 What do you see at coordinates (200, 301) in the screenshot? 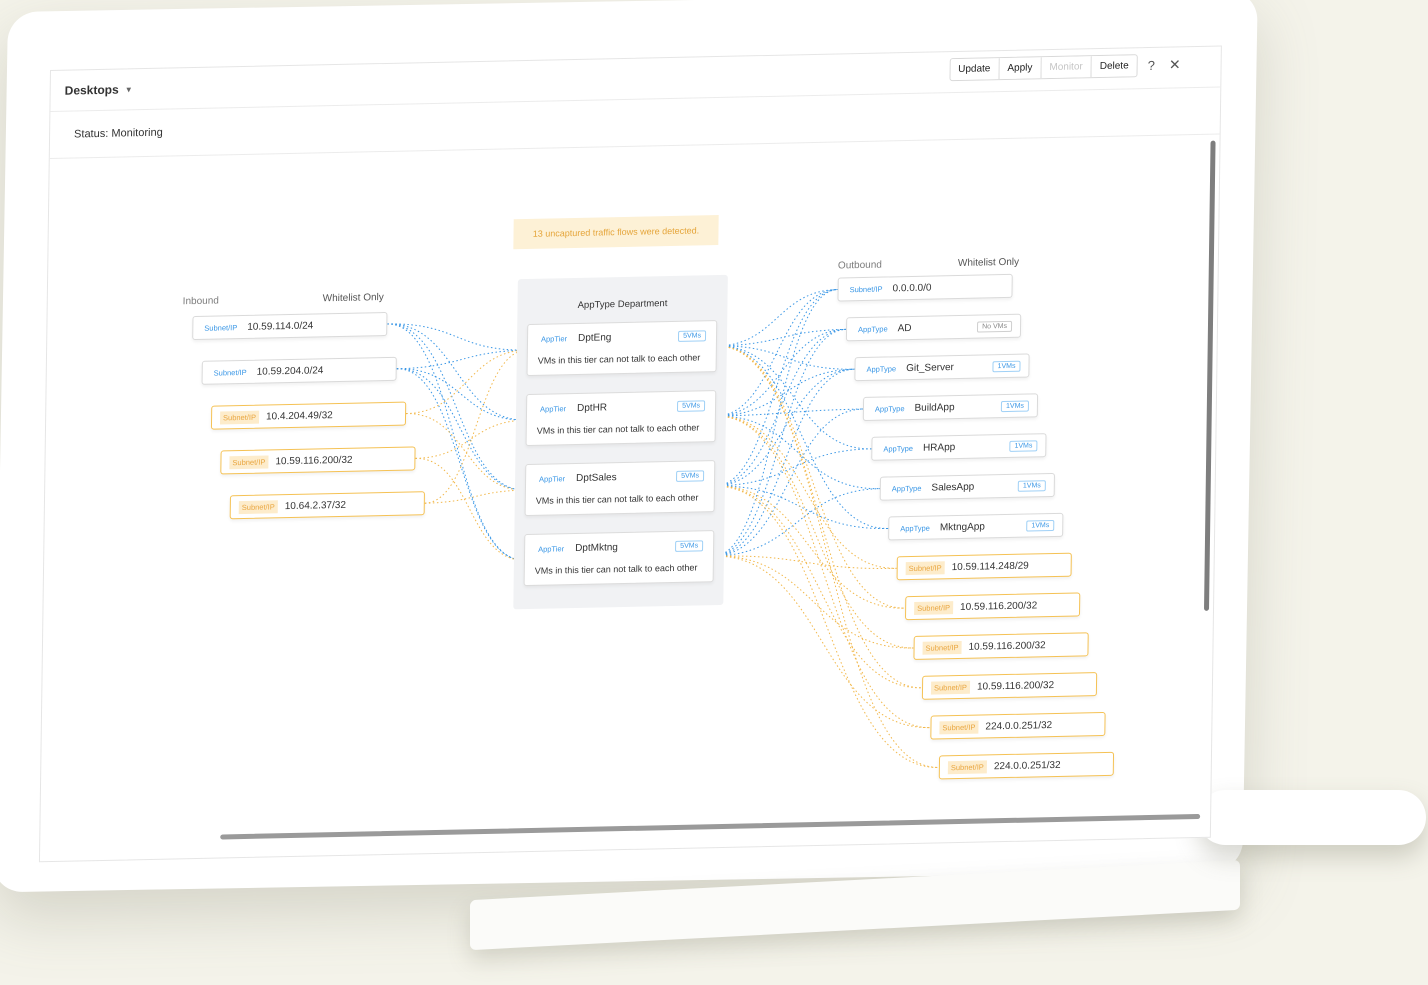
I see `inbound-title: Inbound` at bounding box center [200, 301].